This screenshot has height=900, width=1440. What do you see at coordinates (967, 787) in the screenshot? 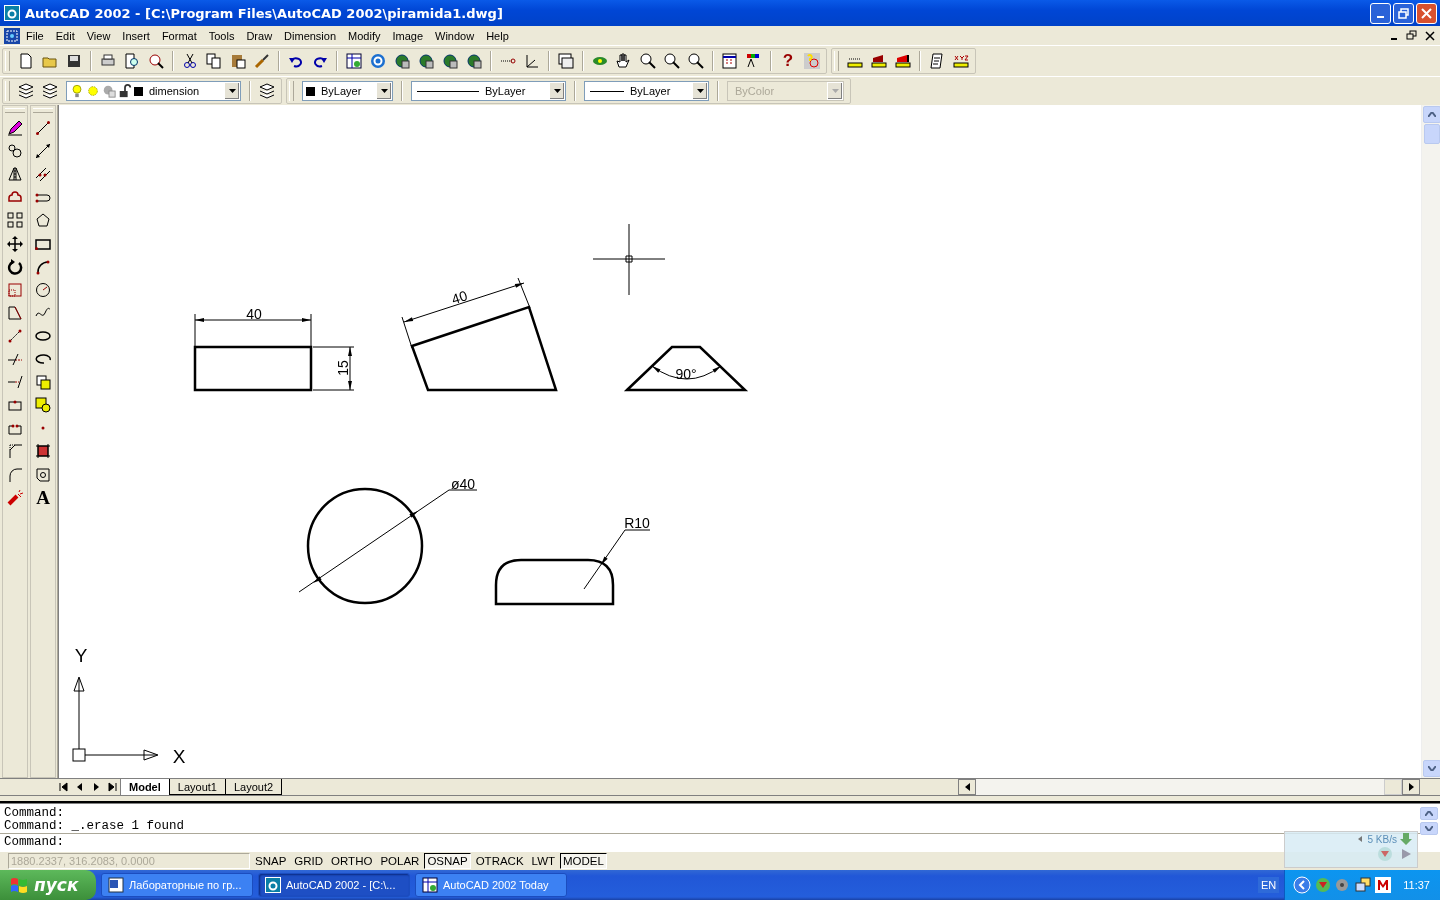
I see `scroll-left-button` at bounding box center [967, 787].